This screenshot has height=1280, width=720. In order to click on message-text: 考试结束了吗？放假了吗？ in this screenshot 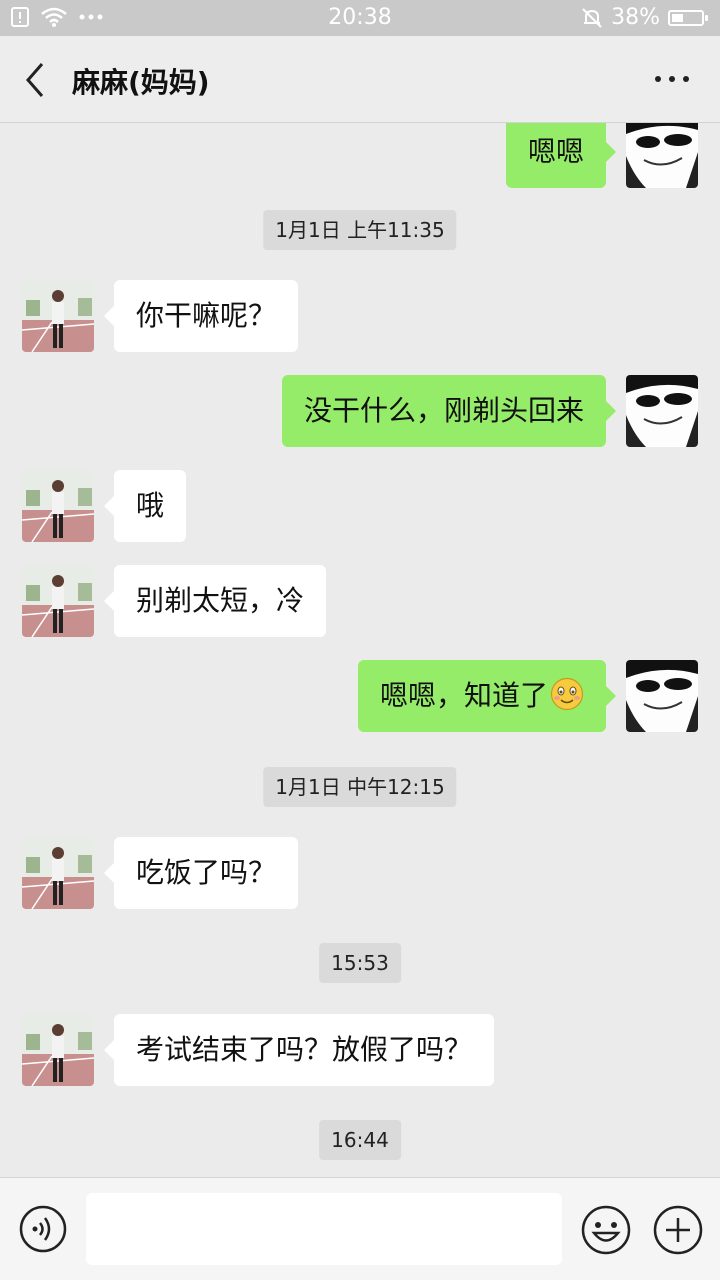, I will do `click(304, 1049)`.